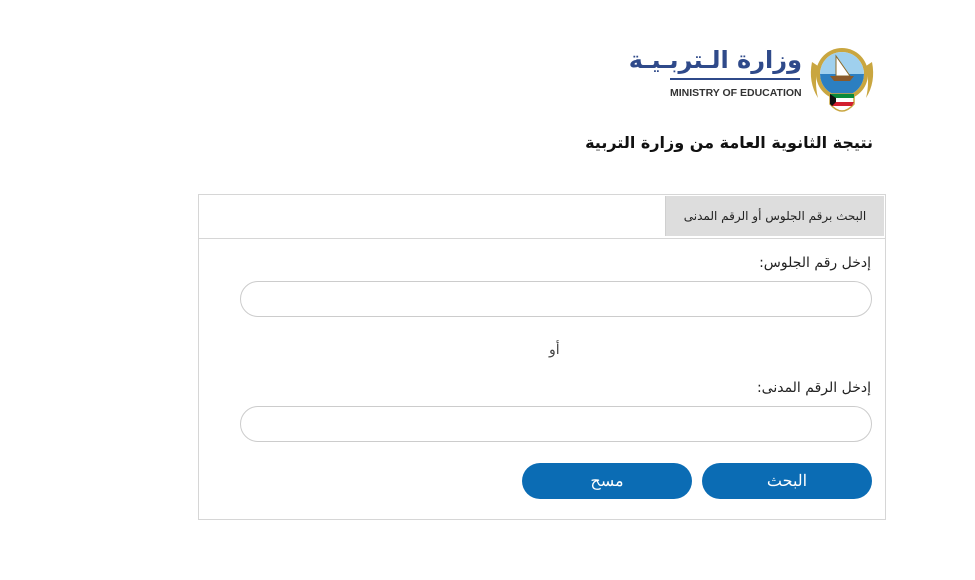 The height and width of the screenshot is (580, 975). I want to click on tab-search-by-seat-or-civil-id: البحث برقم الجلوس أو الرقم المدنى, so click(774, 216).